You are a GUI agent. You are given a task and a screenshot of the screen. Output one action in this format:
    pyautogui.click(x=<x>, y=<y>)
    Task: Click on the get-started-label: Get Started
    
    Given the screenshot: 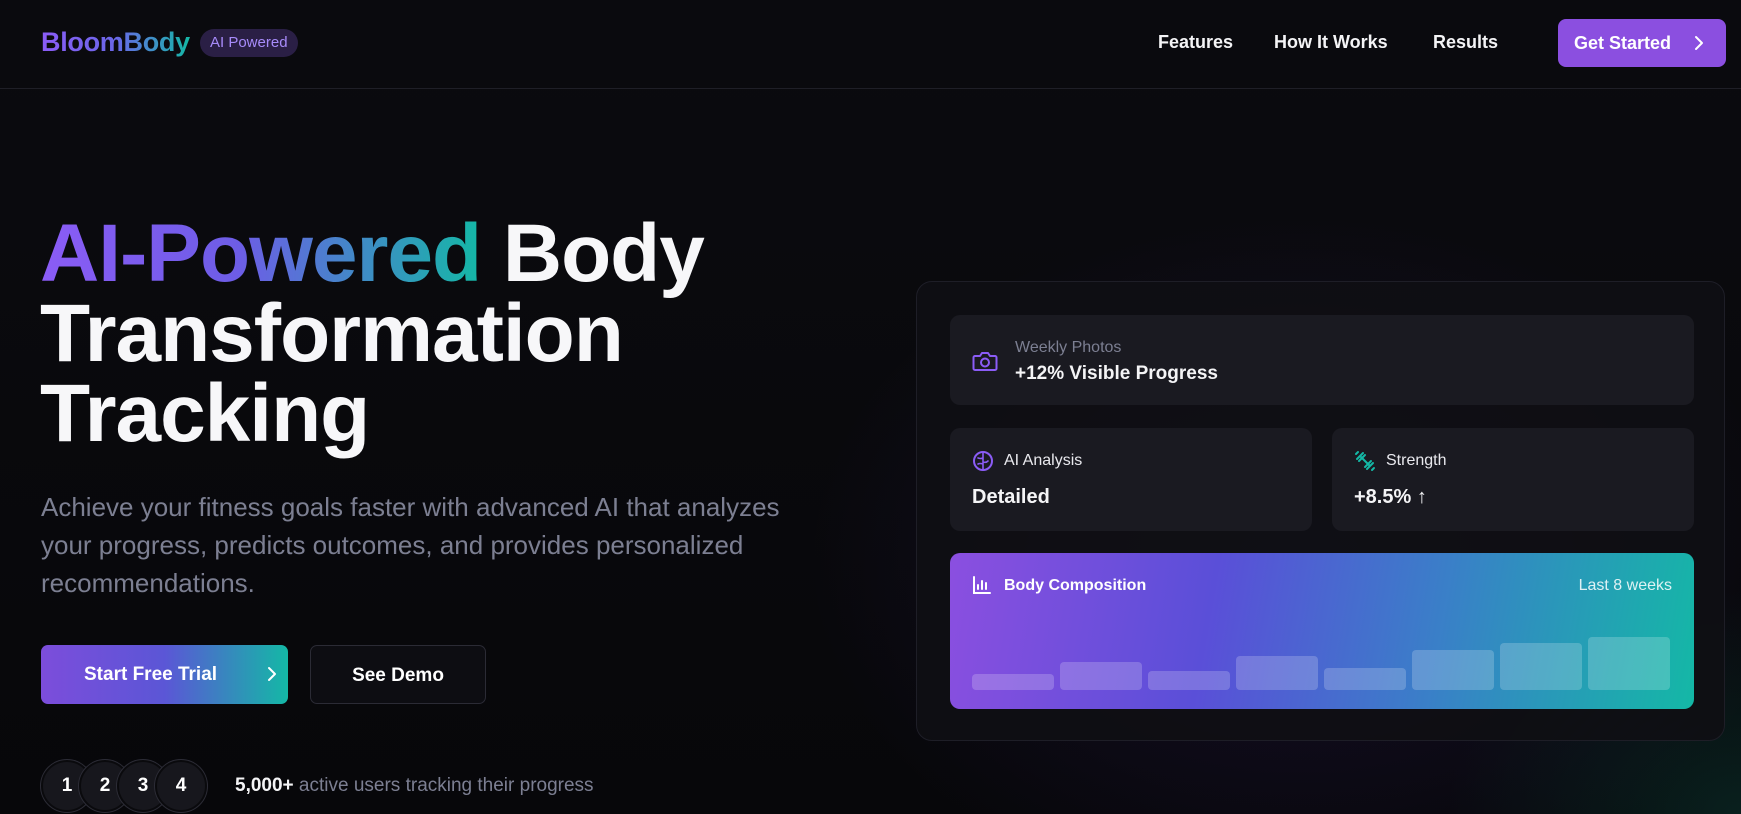 What is the action you would take?
    pyautogui.click(x=1623, y=42)
    